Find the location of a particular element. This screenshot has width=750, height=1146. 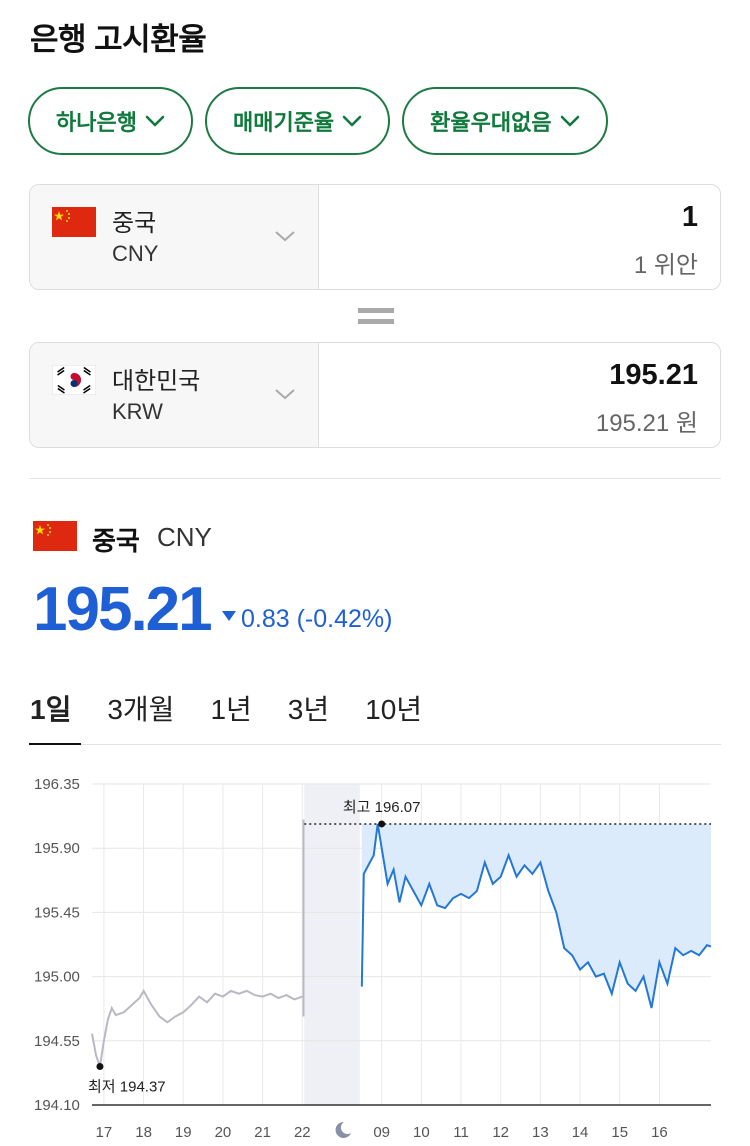

to-currency-select: 대한민국 KRW is located at coordinates (174, 395).